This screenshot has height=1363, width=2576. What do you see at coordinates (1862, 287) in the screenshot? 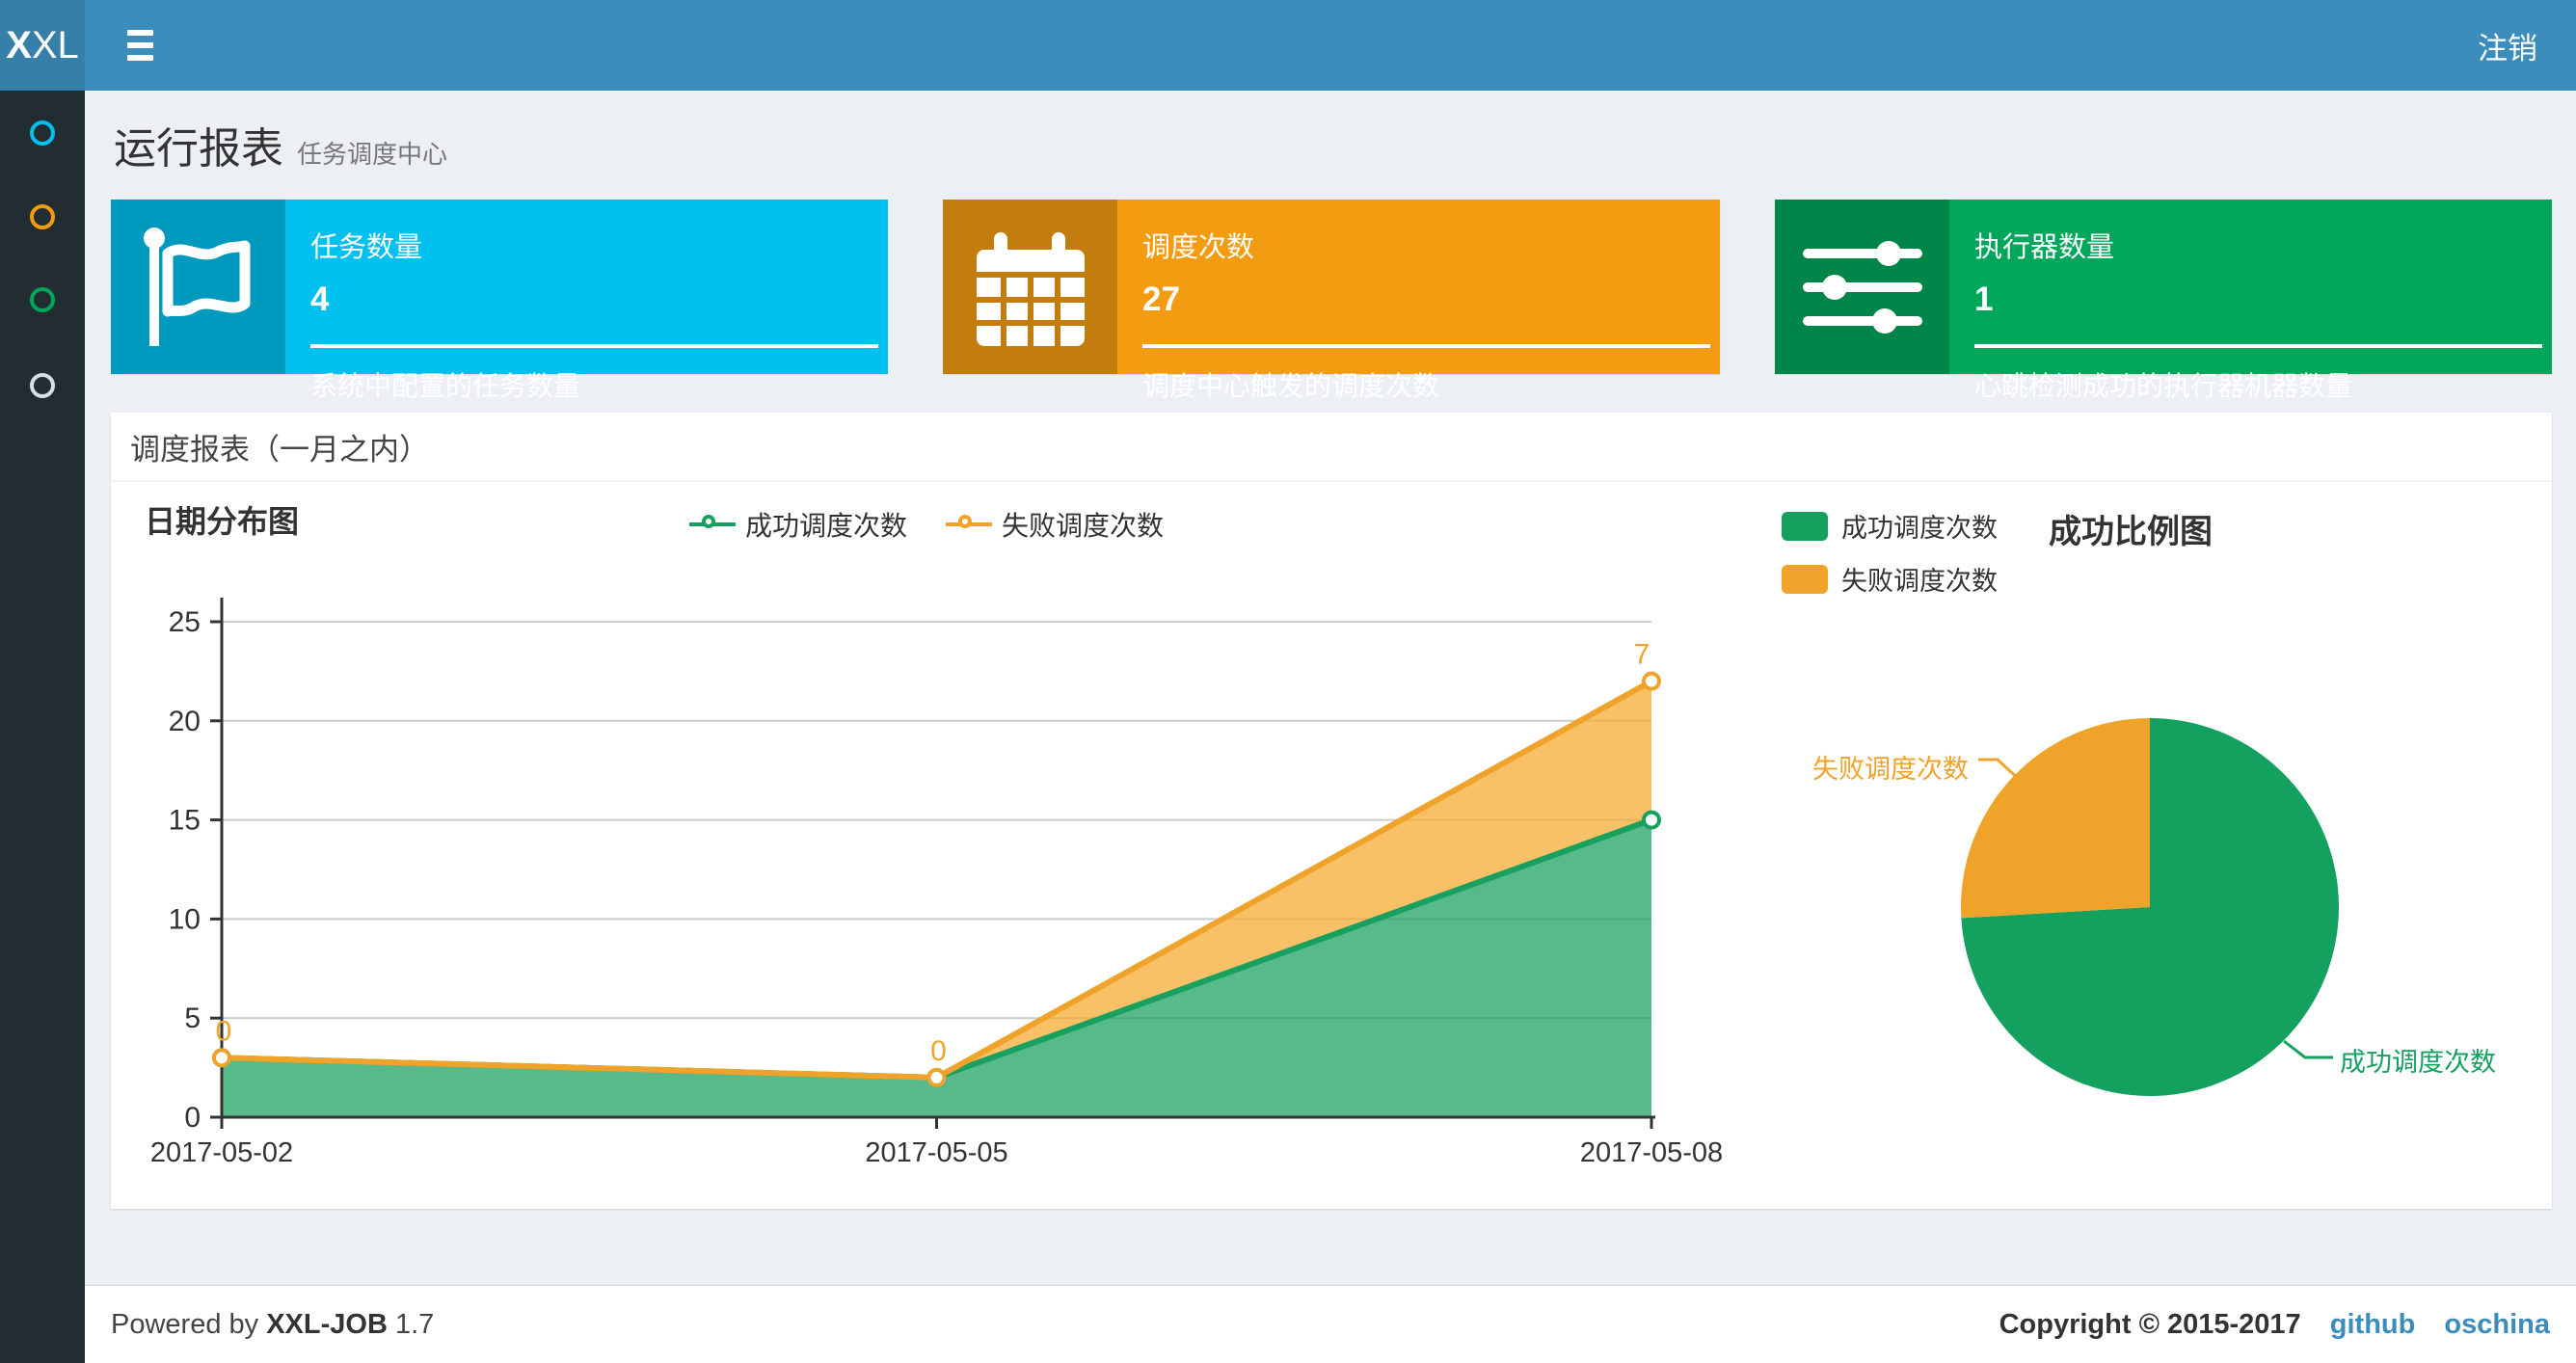
I see `sliders-icon` at bounding box center [1862, 287].